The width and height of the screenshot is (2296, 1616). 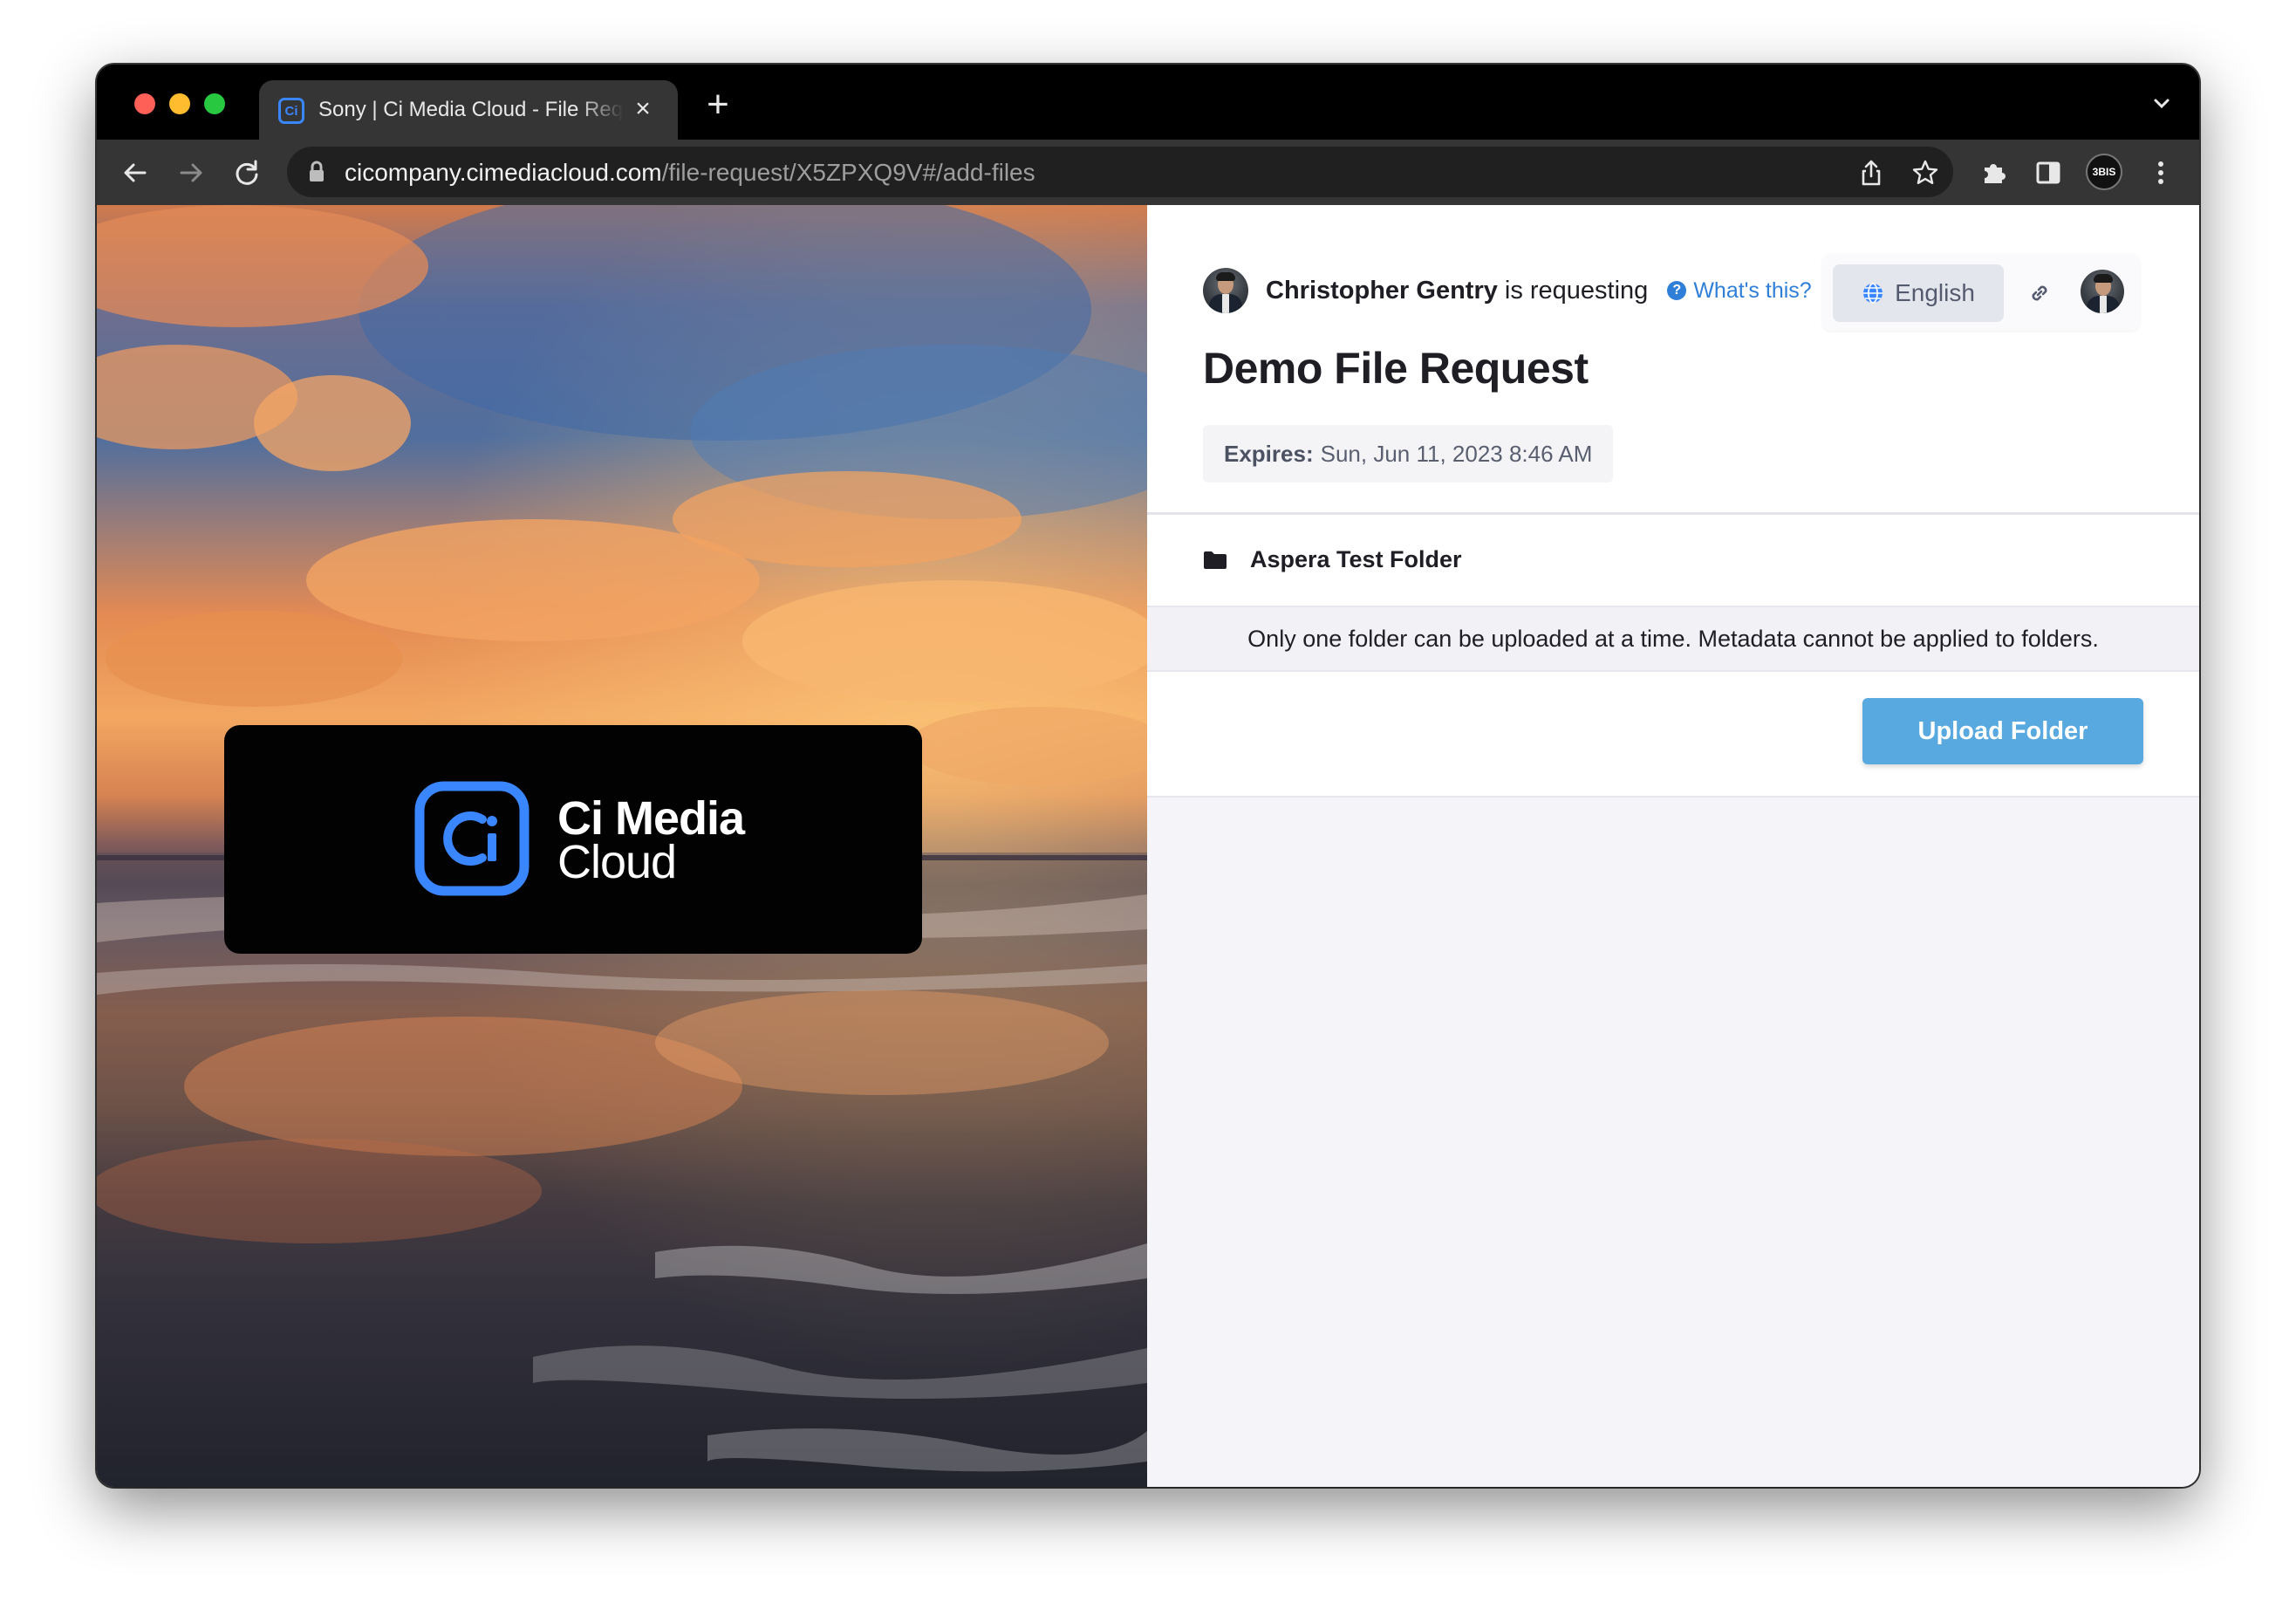 I want to click on expiration-badge: Expires: Sun, Jun 11, 2023 8:46 AM, so click(x=1408, y=454).